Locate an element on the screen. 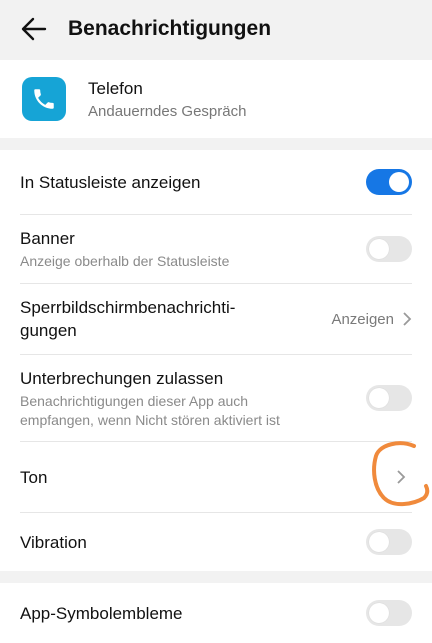 The height and width of the screenshot is (643, 432). setting-label: Unterbrechungen zulassen is located at coordinates (122, 378).